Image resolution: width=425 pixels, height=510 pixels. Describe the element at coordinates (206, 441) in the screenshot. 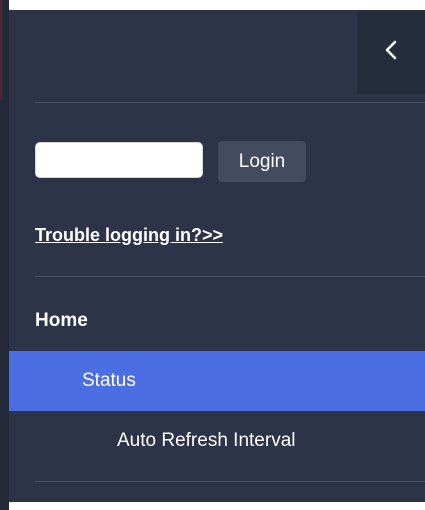

I see `nav-item-auto-refresh-interval: Auto Refresh Interval` at that location.